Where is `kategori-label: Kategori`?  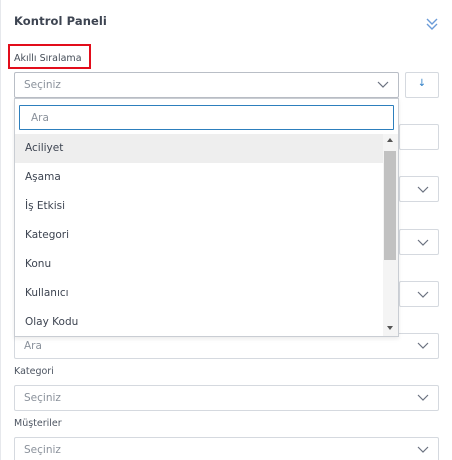 kategori-label: Kategori is located at coordinates (34, 371).